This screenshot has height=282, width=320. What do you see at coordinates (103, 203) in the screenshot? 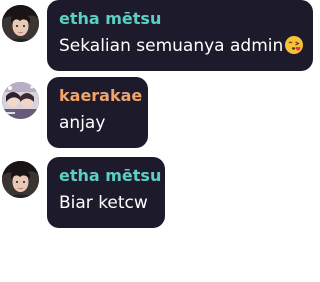
I see `message-text: Biar ketcw` at bounding box center [103, 203].